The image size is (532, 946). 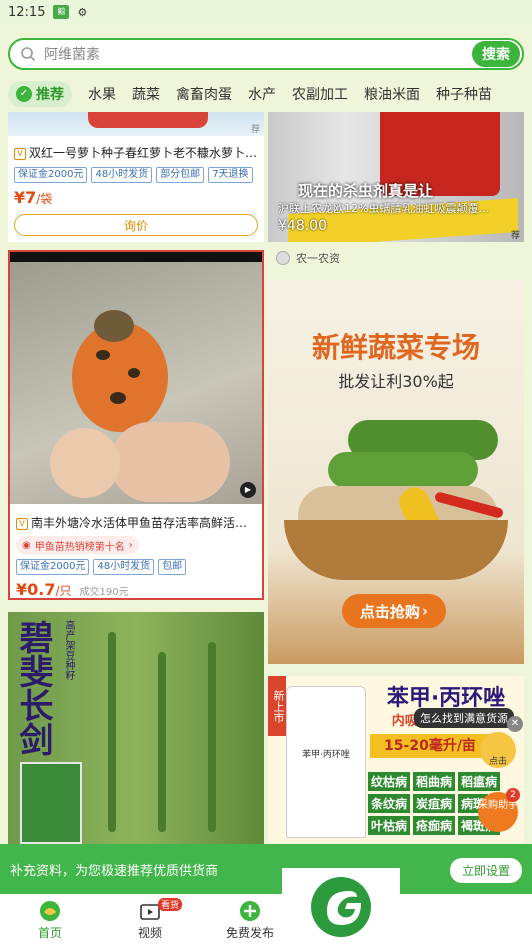 What do you see at coordinates (394, 611) in the screenshot?
I see `buy-now-button: 点击抢购 ›` at bounding box center [394, 611].